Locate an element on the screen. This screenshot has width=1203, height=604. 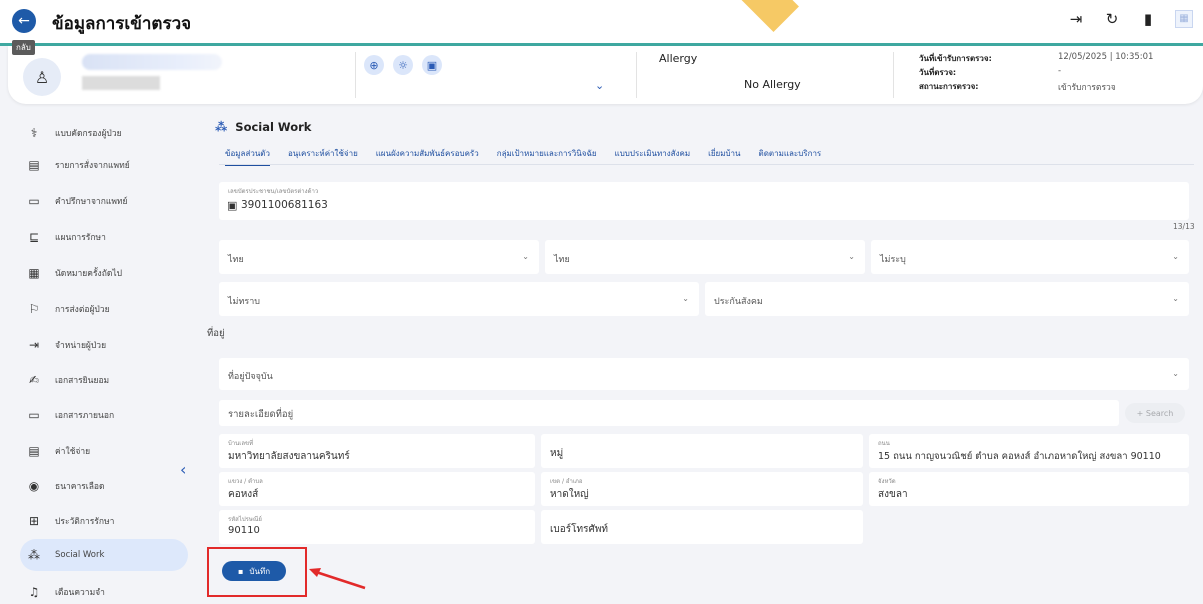
sidebar-item-social-work: ⁂ Social Work is located at coordinates (104, 555).